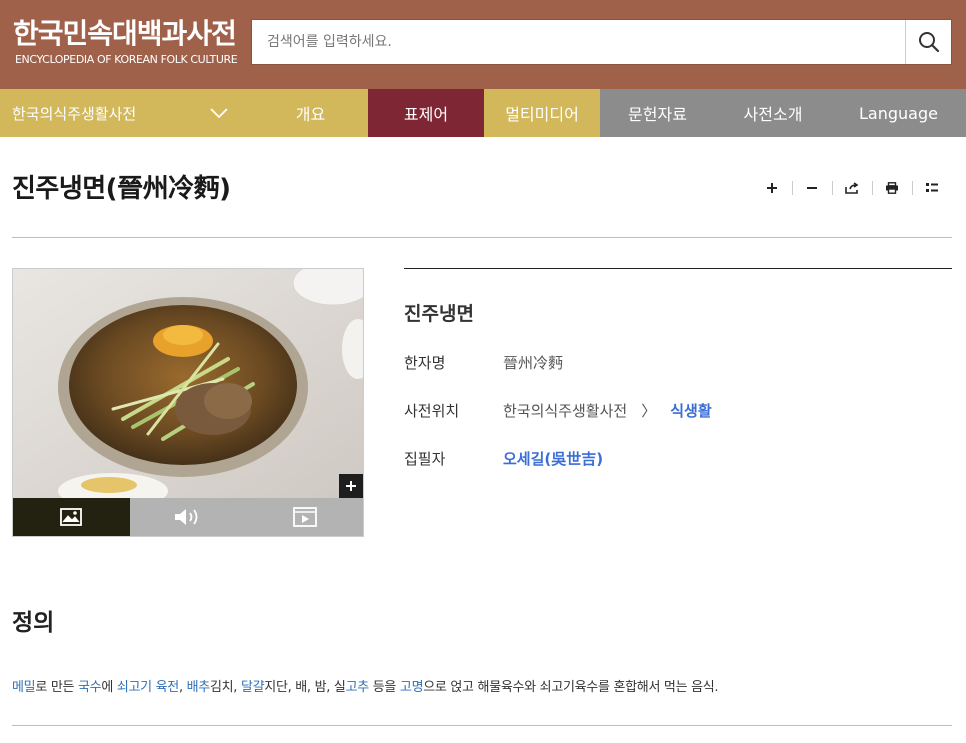 The image size is (966, 743). I want to click on definition-text-segment: 으로 얹고 해물육수와 쇠고기육수를 혼합해서 먹는 음식., so click(571, 687).